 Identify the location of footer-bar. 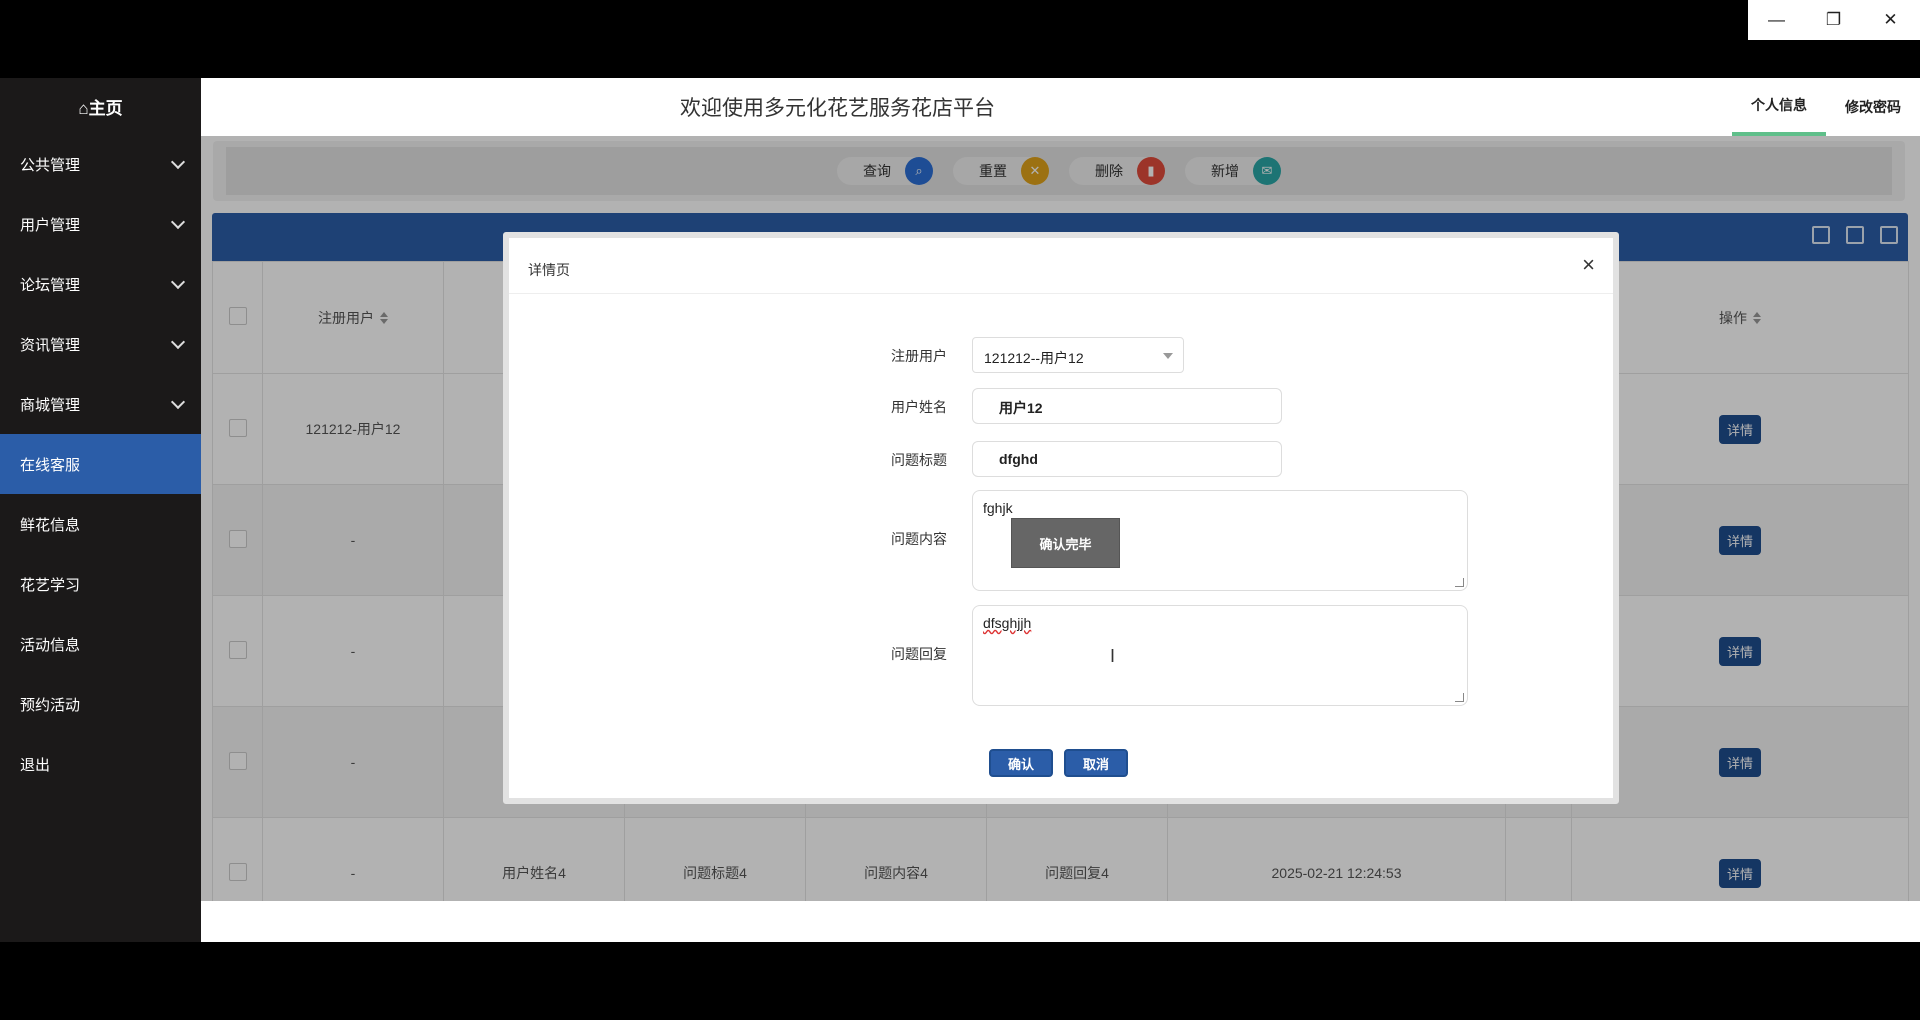
(1060, 921).